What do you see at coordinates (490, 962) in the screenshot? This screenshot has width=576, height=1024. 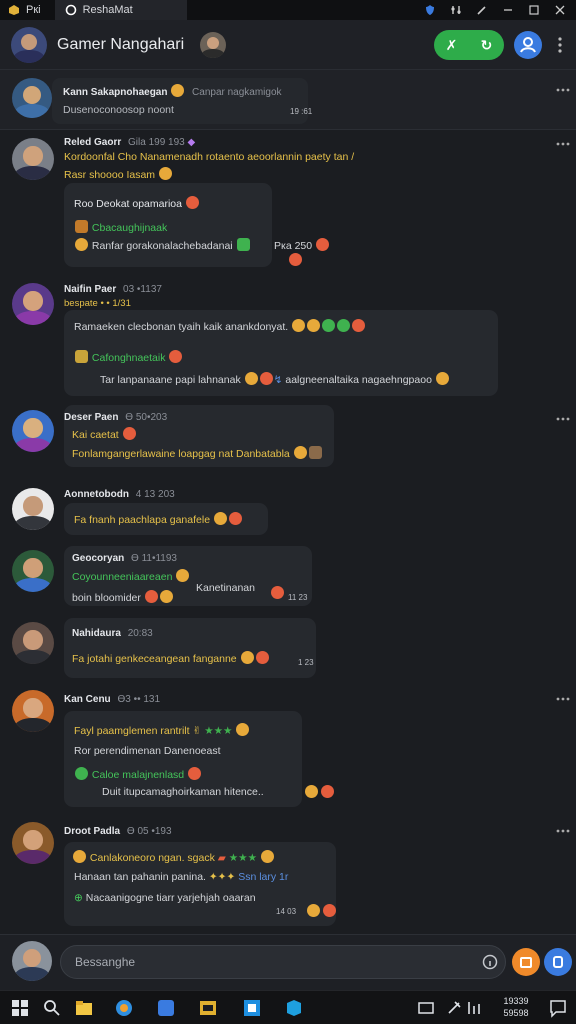 I see `info-icon` at bounding box center [490, 962].